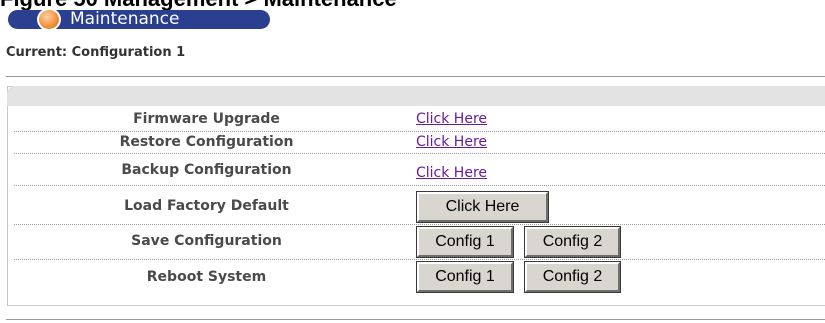 Image resolution: width=825 pixels, height=323 pixels. What do you see at coordinates (572, 277) in the screenshot?
I see `reboot-config-2-button: Config 2` at bounding box center [572, 277].